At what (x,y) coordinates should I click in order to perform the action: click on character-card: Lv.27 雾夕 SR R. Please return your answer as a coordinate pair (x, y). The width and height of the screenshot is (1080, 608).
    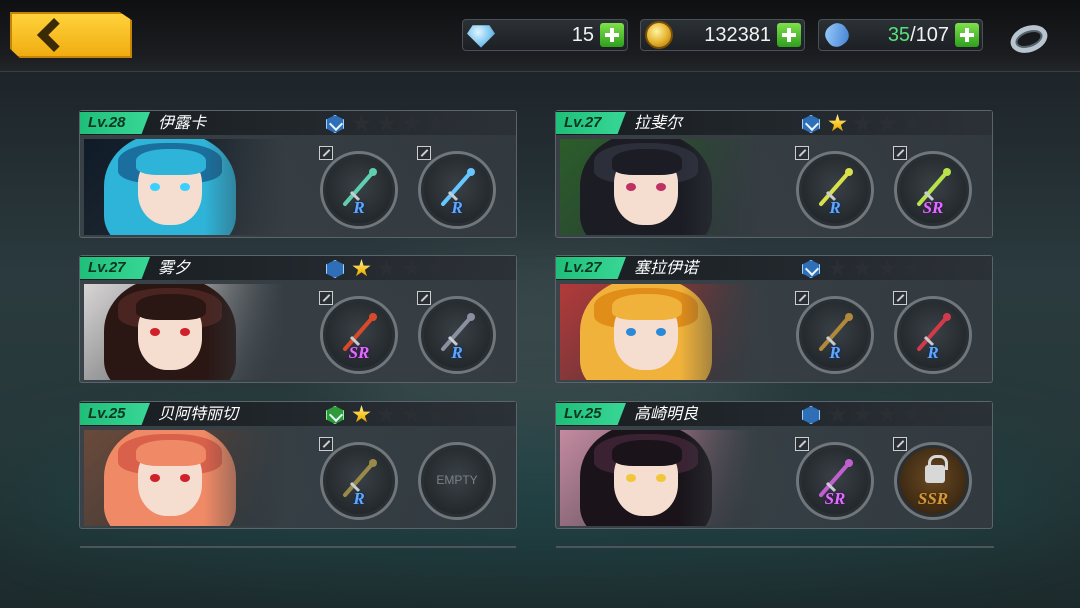
    Looking at the image, I should click on (298, 319).